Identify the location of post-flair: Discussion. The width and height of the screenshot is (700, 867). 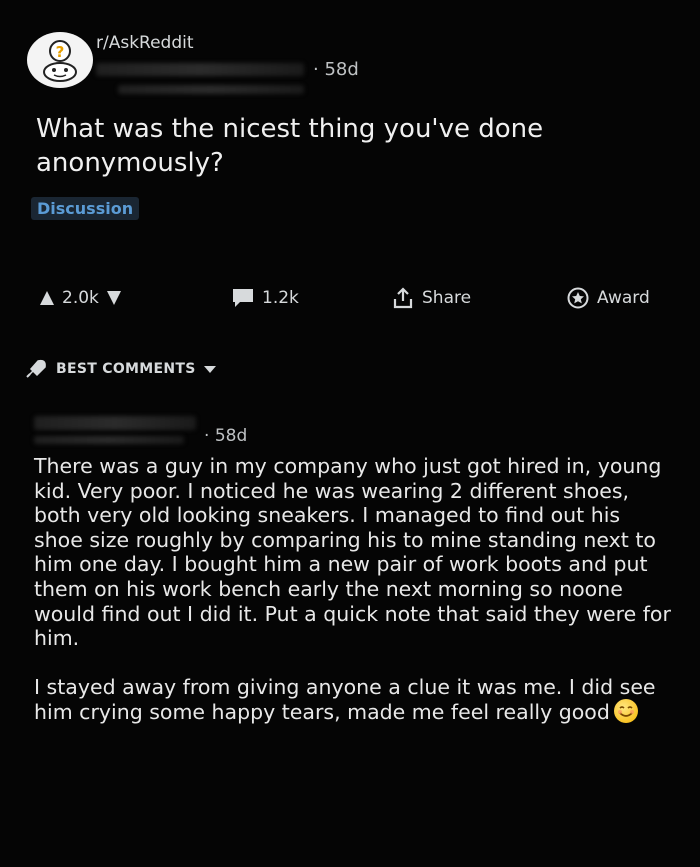
(85, 208).